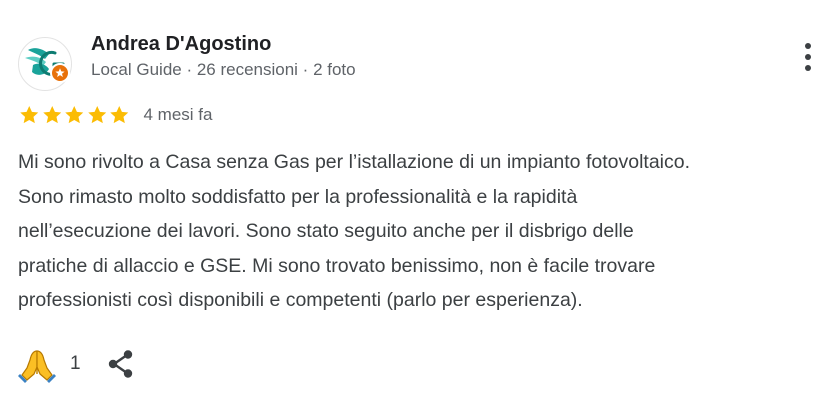  I want to click on reaction-count: 1, so click(75, 363).